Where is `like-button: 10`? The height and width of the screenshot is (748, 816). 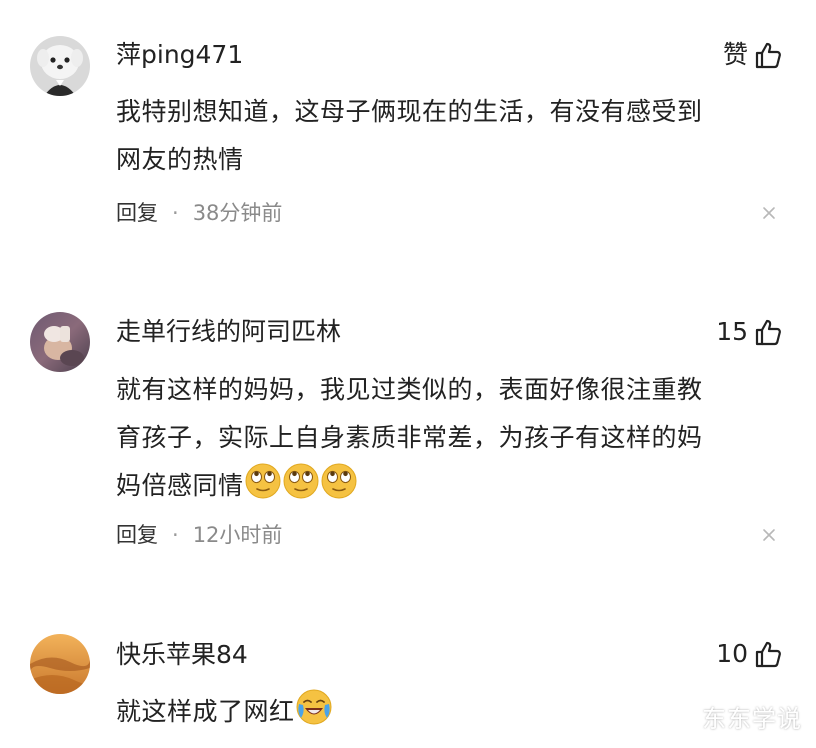
like-button: 10 is located at coordinates (749, 654).